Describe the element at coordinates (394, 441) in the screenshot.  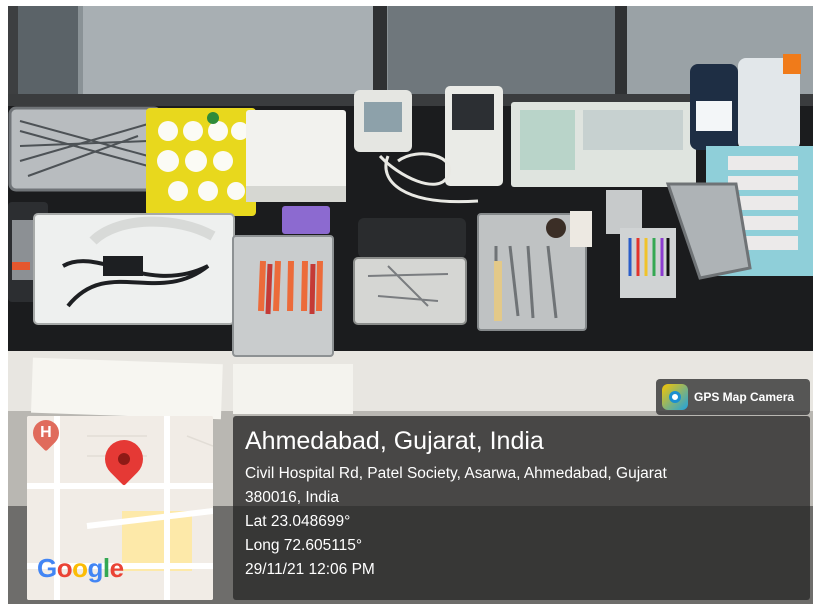
I see `location-title: Ahmedabad, Gujarat, India` at that location.